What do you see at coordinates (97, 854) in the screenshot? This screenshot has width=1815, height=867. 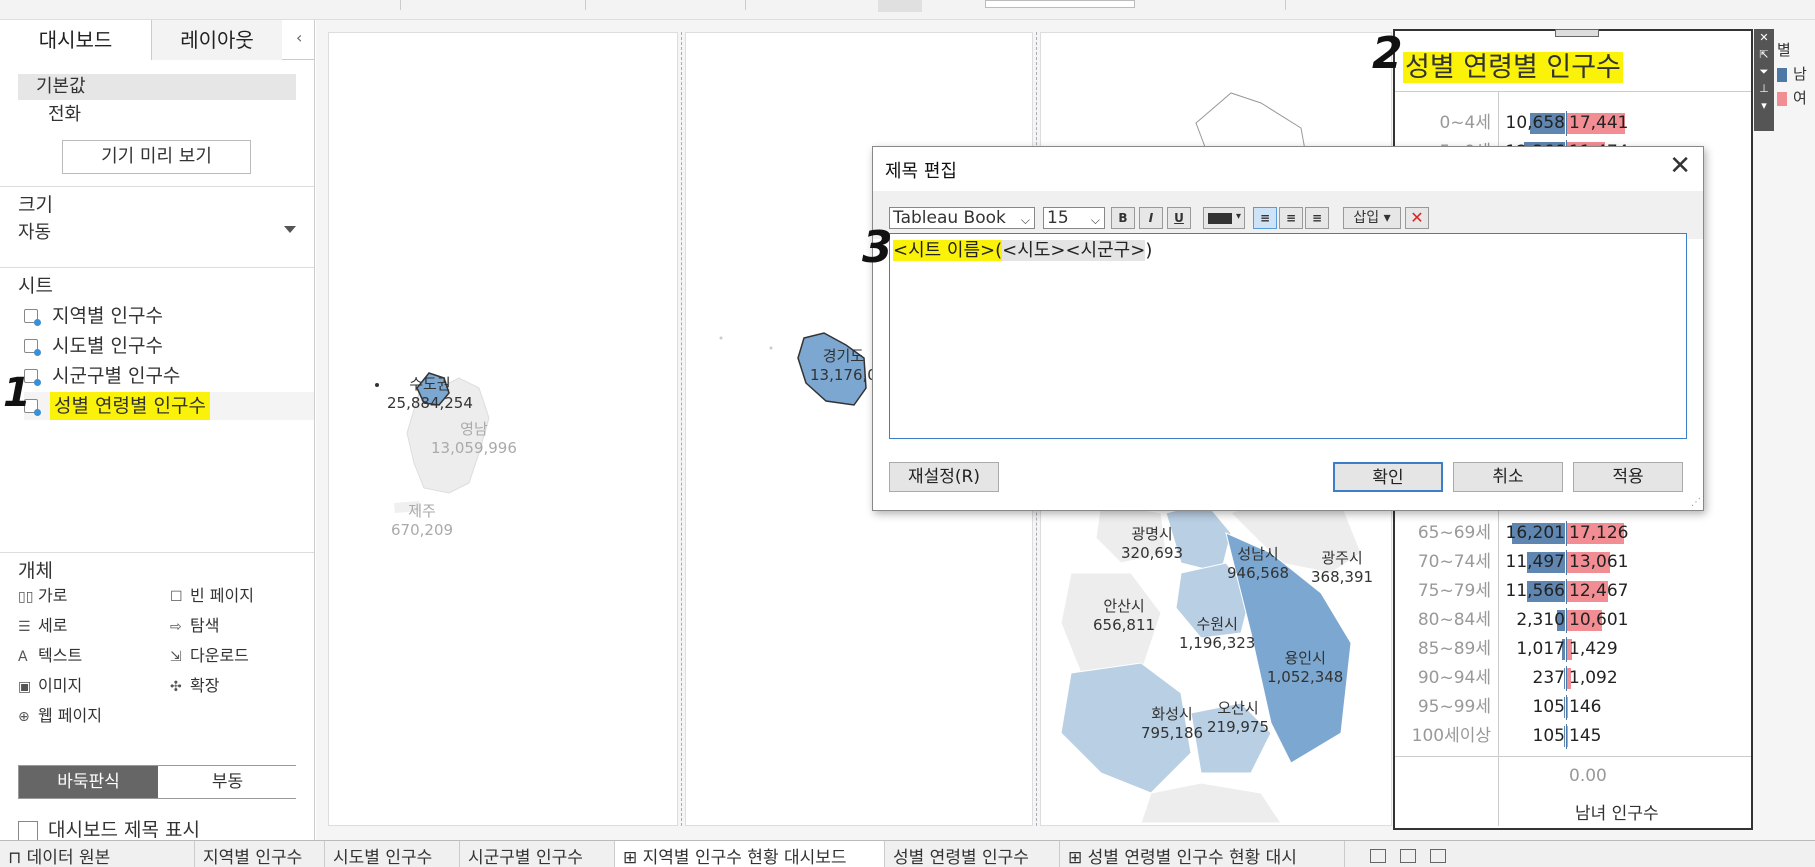 I see `tab-data-source: ⊓ 데이터 원본` at bounding box center [97, 854].